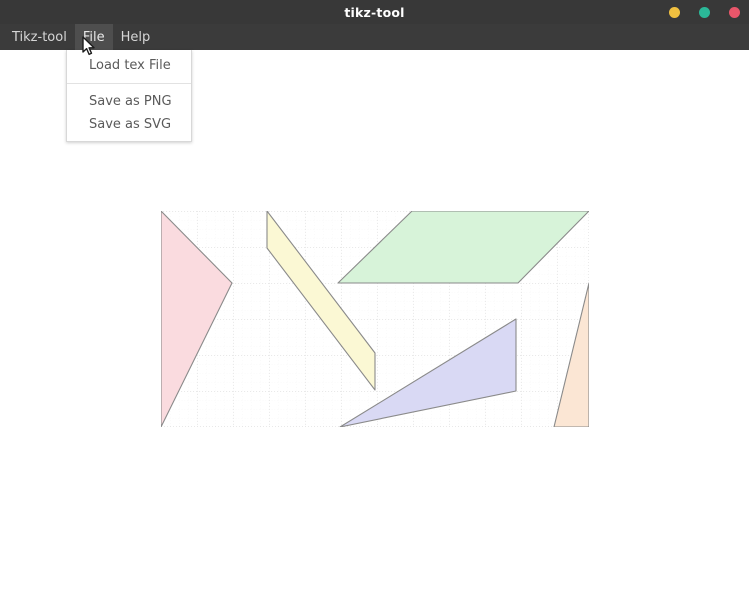 The height and width of the screenshot is (589, 749). I want to click on menu-option-label: Save as PNG, so click(130, 101).